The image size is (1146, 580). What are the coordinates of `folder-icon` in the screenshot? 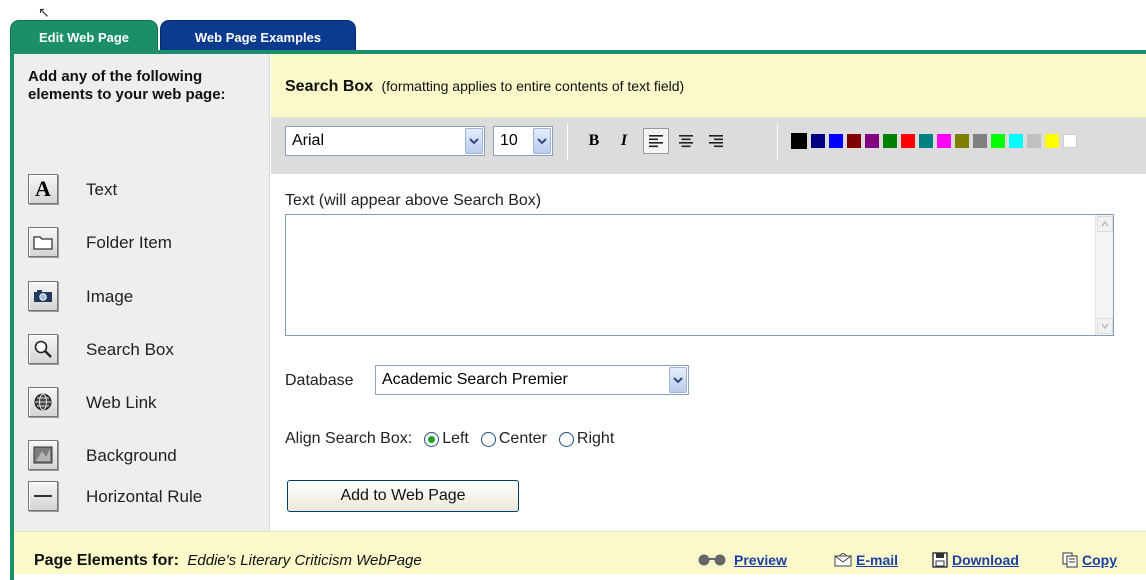 It's located at (43, 242).